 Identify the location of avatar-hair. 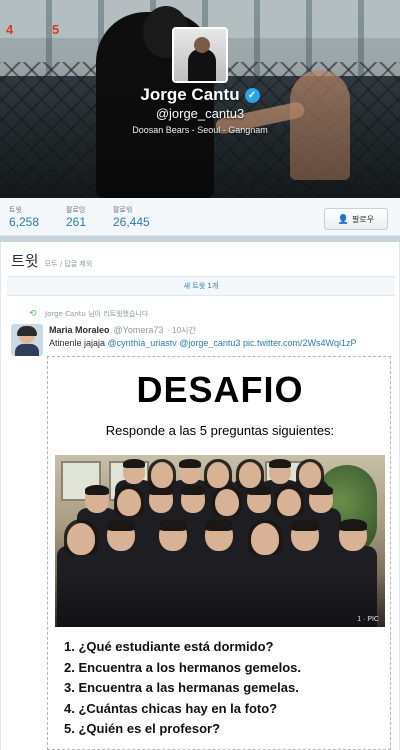
(27, 331).